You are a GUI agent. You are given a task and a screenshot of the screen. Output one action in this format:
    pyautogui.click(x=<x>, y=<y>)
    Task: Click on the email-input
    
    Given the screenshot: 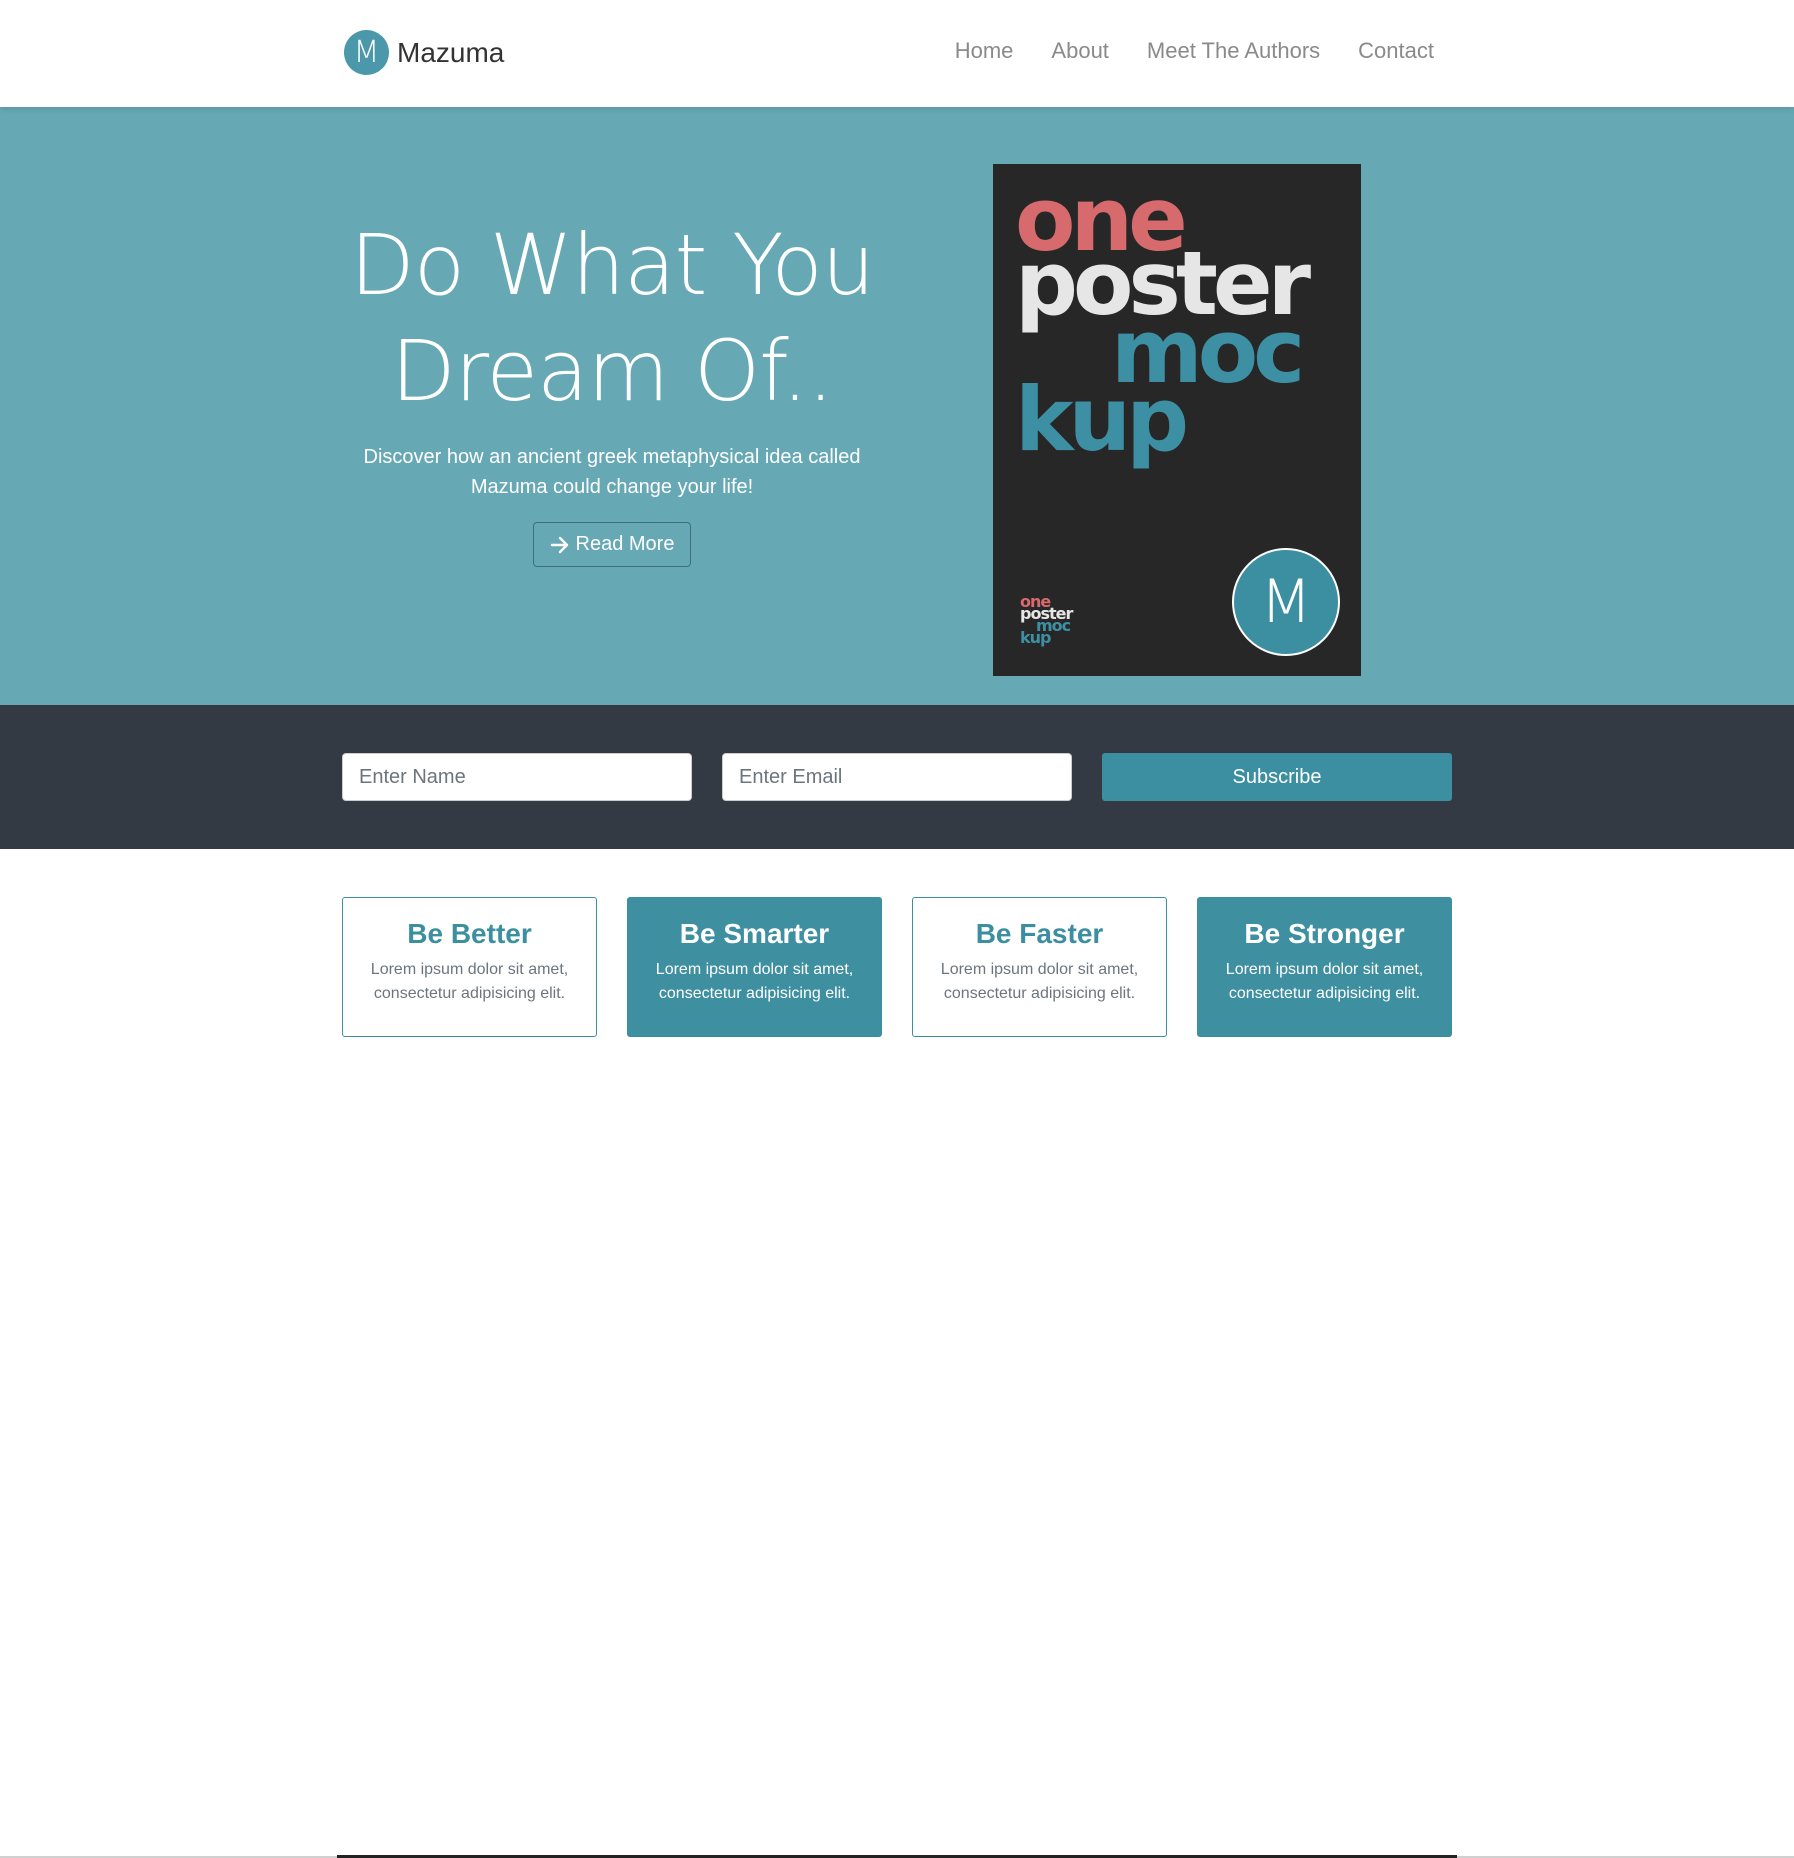 What is the action you would take?
    pyautogui.click(x=897, y=777)
    